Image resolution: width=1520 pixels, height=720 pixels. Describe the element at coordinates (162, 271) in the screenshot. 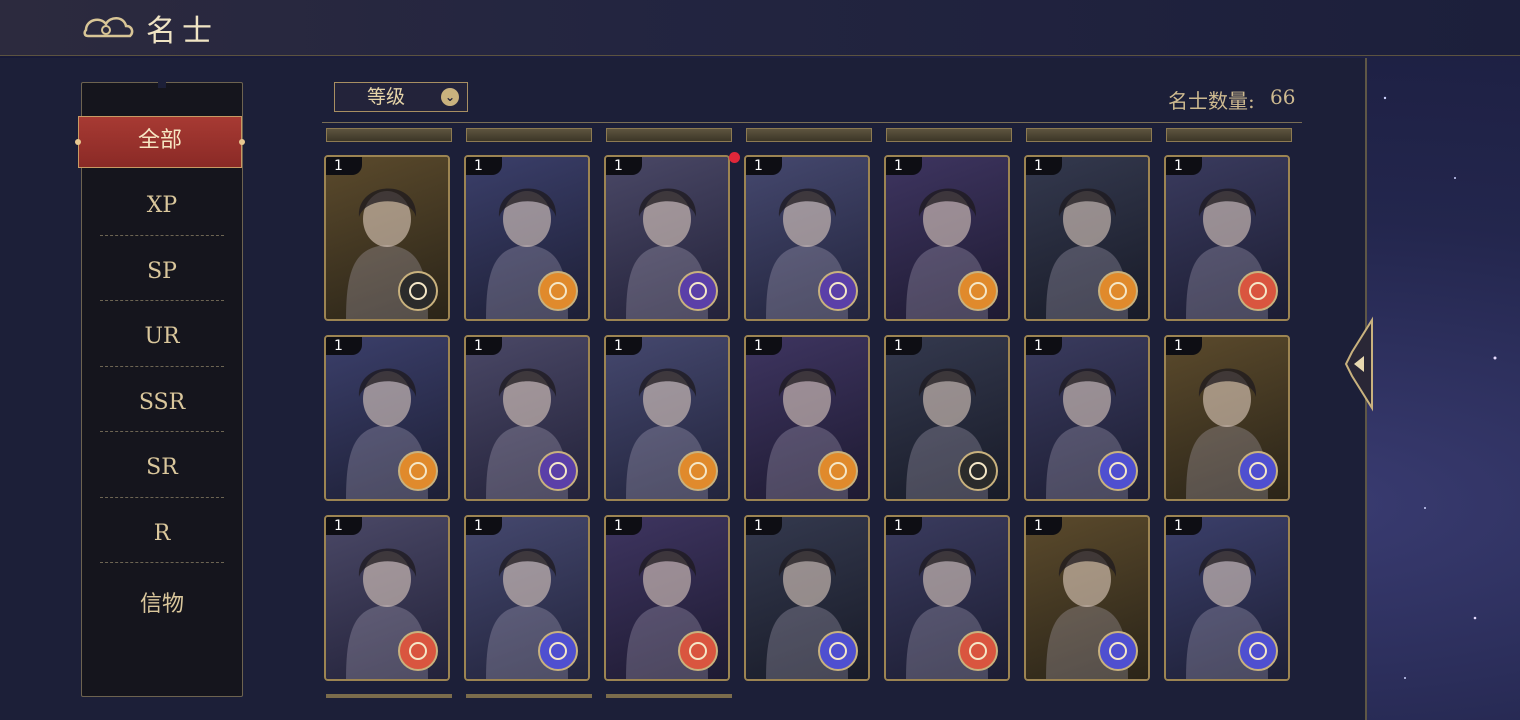

I see `tab-sp: SP` at that location.